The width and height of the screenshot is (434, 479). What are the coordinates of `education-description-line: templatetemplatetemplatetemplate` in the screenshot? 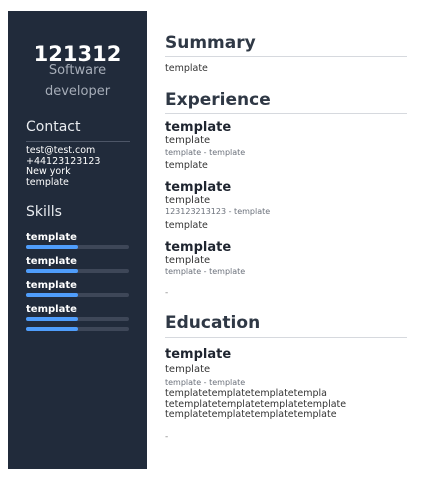 It's located at (251, 414).